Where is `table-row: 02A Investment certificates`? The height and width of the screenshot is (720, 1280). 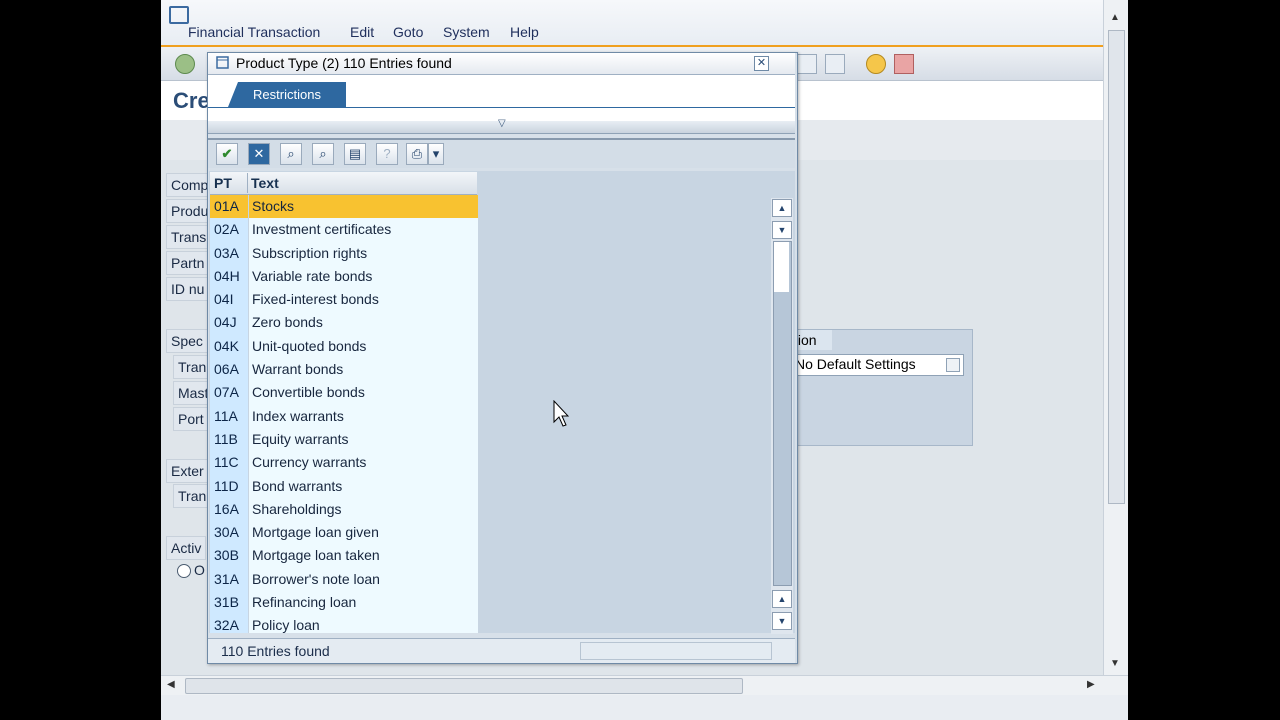 table-row: 02A Investment certificates is located at coordinates (344, 230).